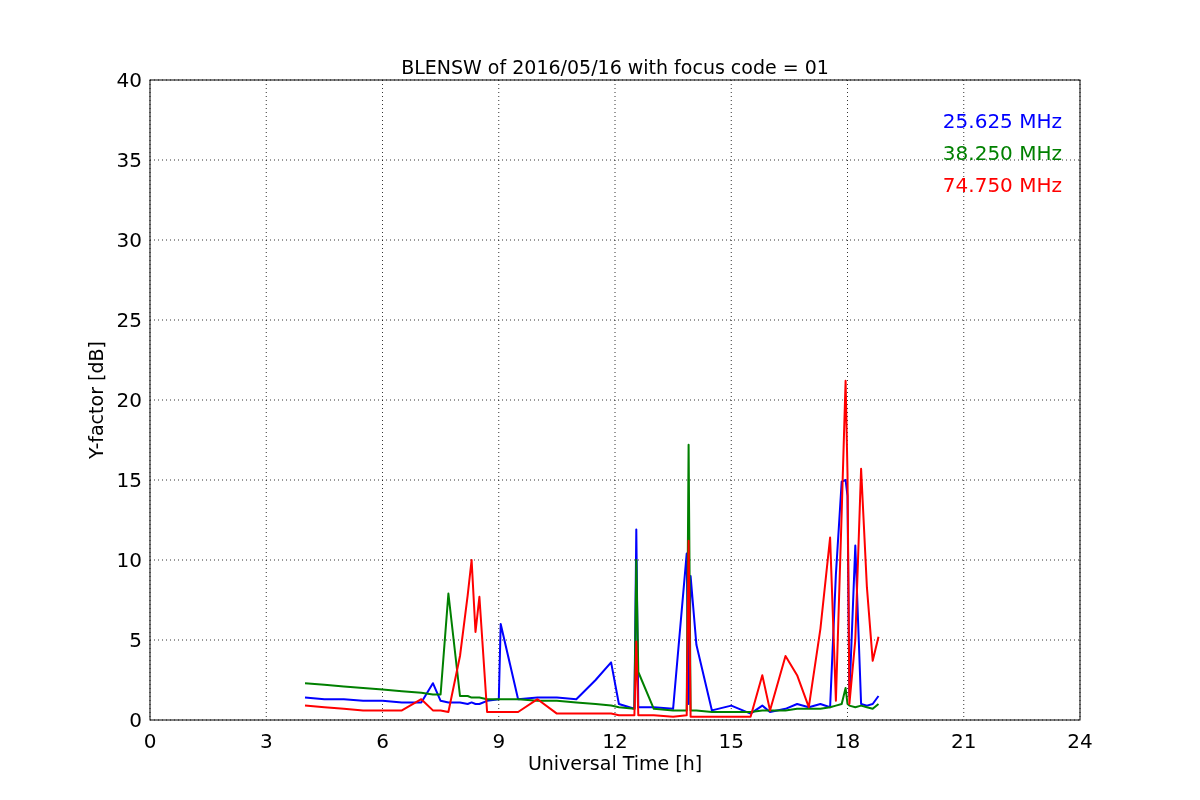 The height and width of the screenshot is (800, 1200). Describe the element at coordinates (135, 640) in the screenshot. I see `tick-label: 5` at that location.